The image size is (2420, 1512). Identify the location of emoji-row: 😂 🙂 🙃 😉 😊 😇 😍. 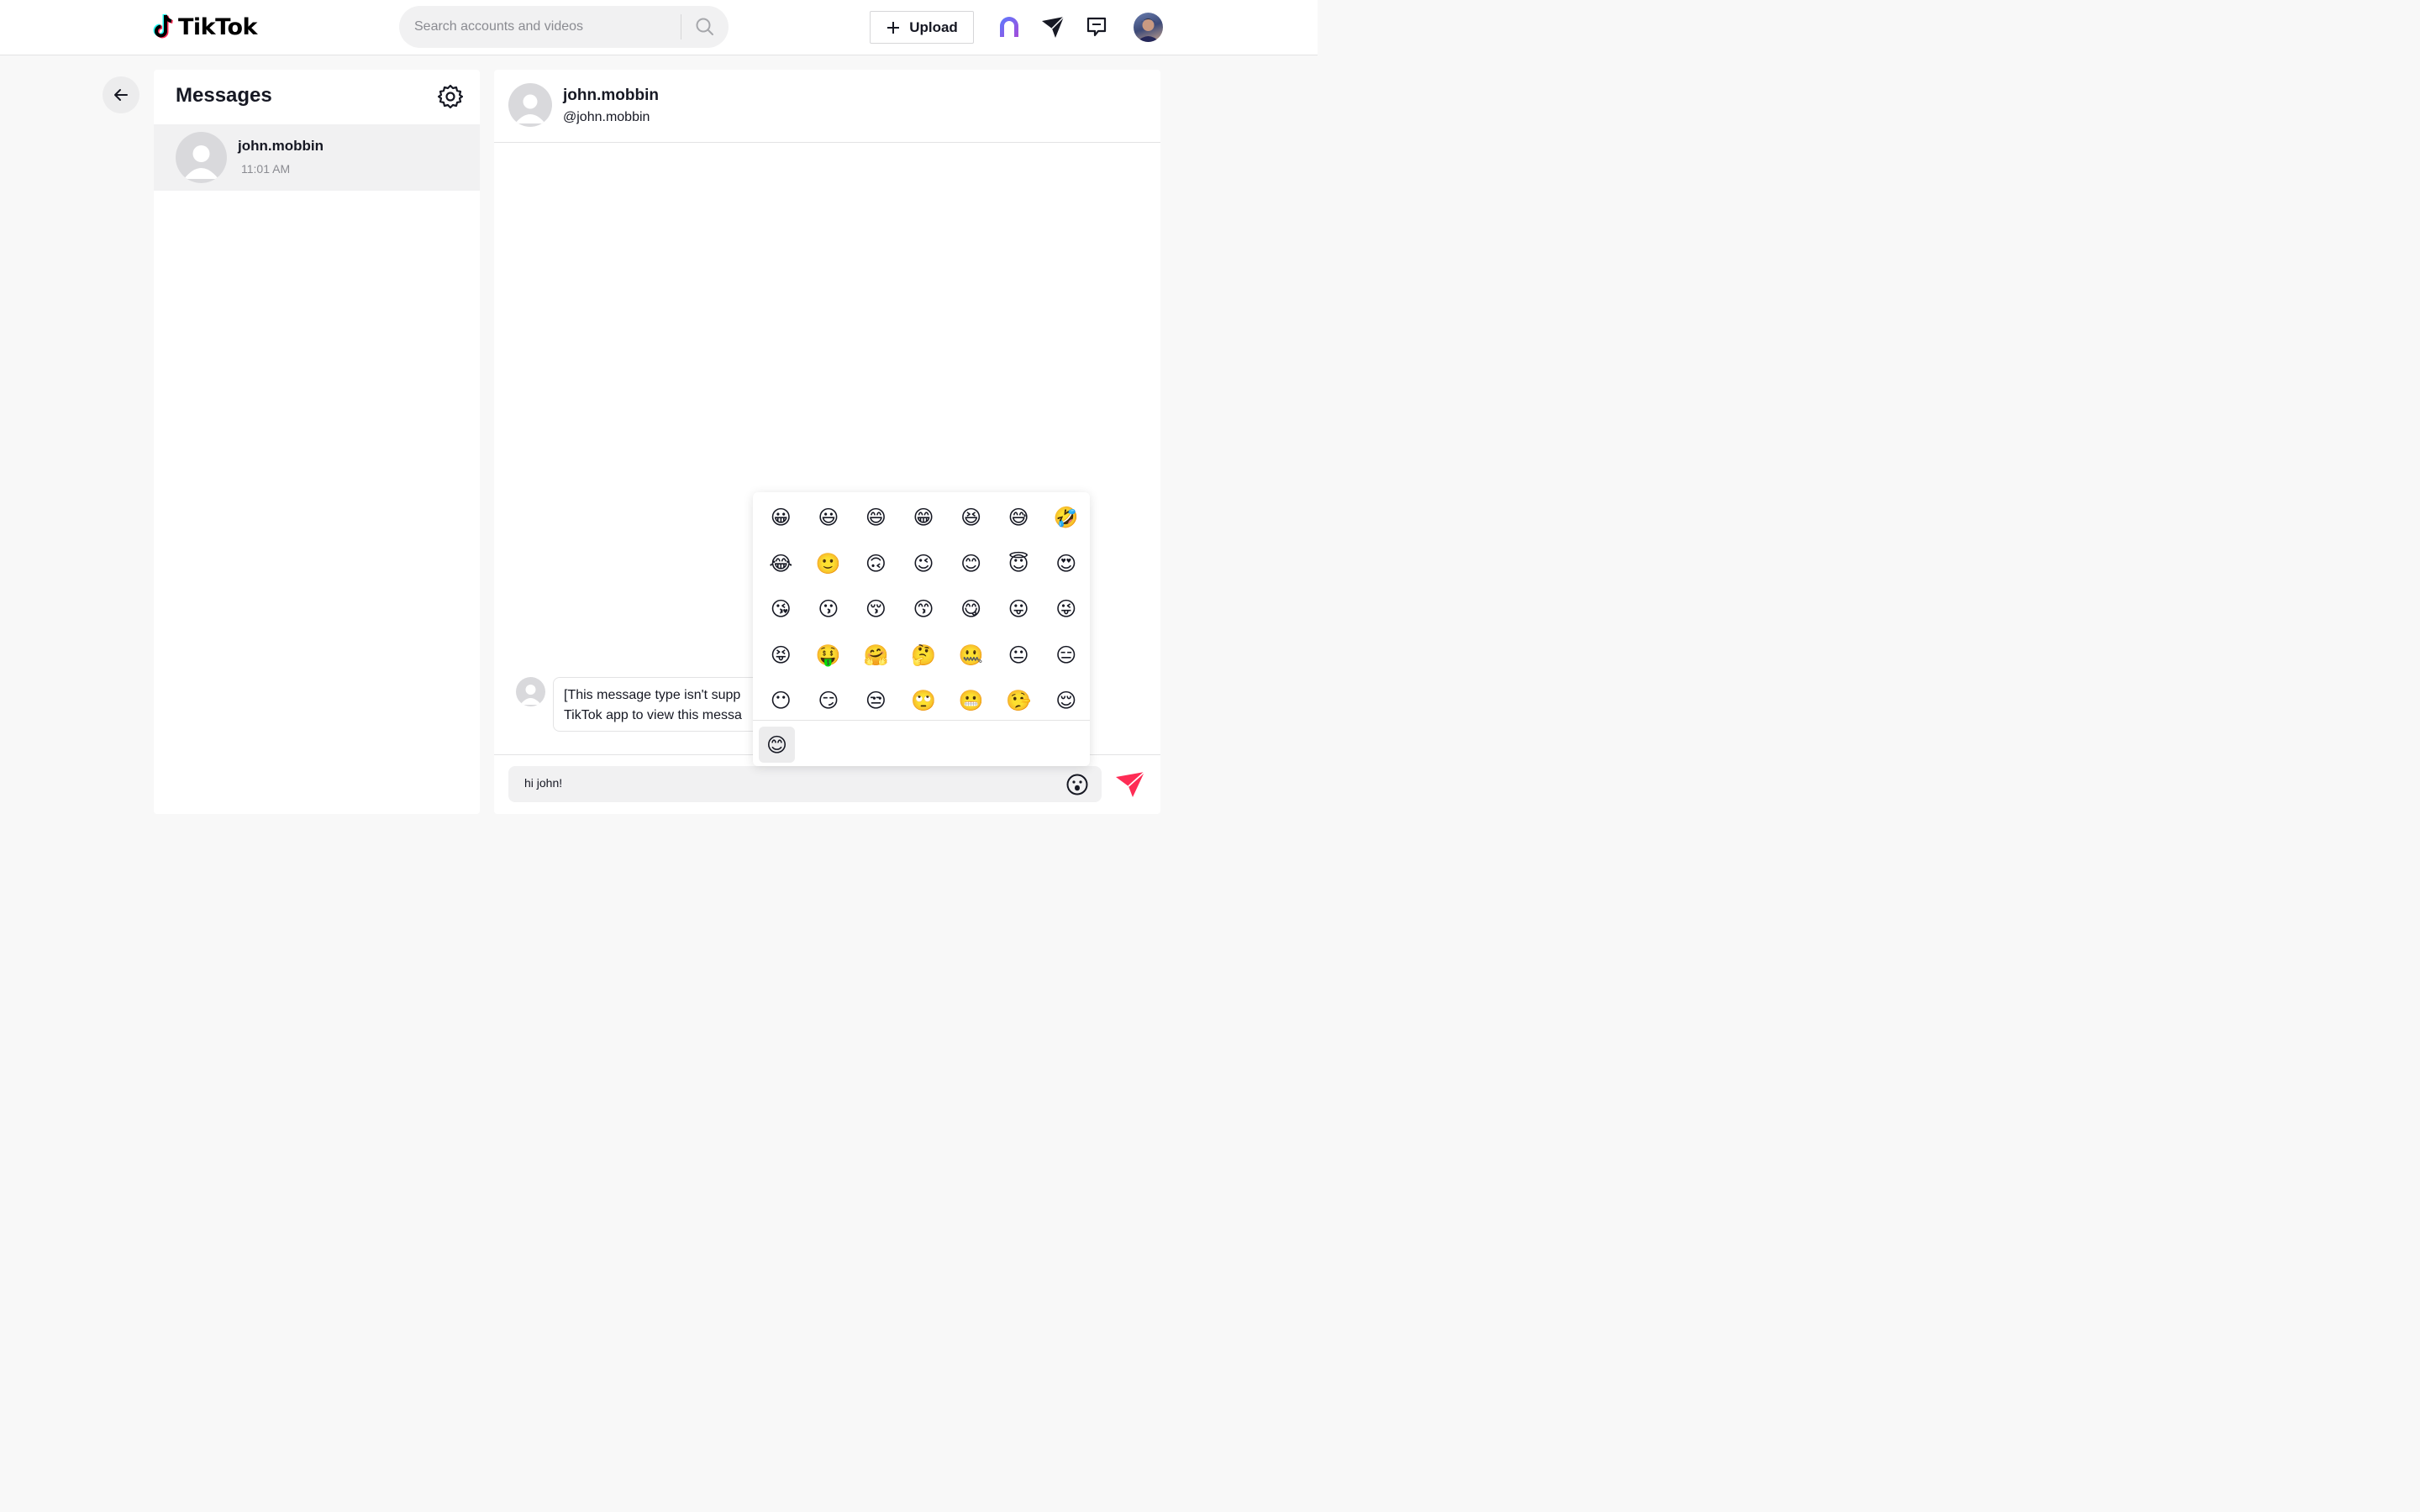
(924, 564).